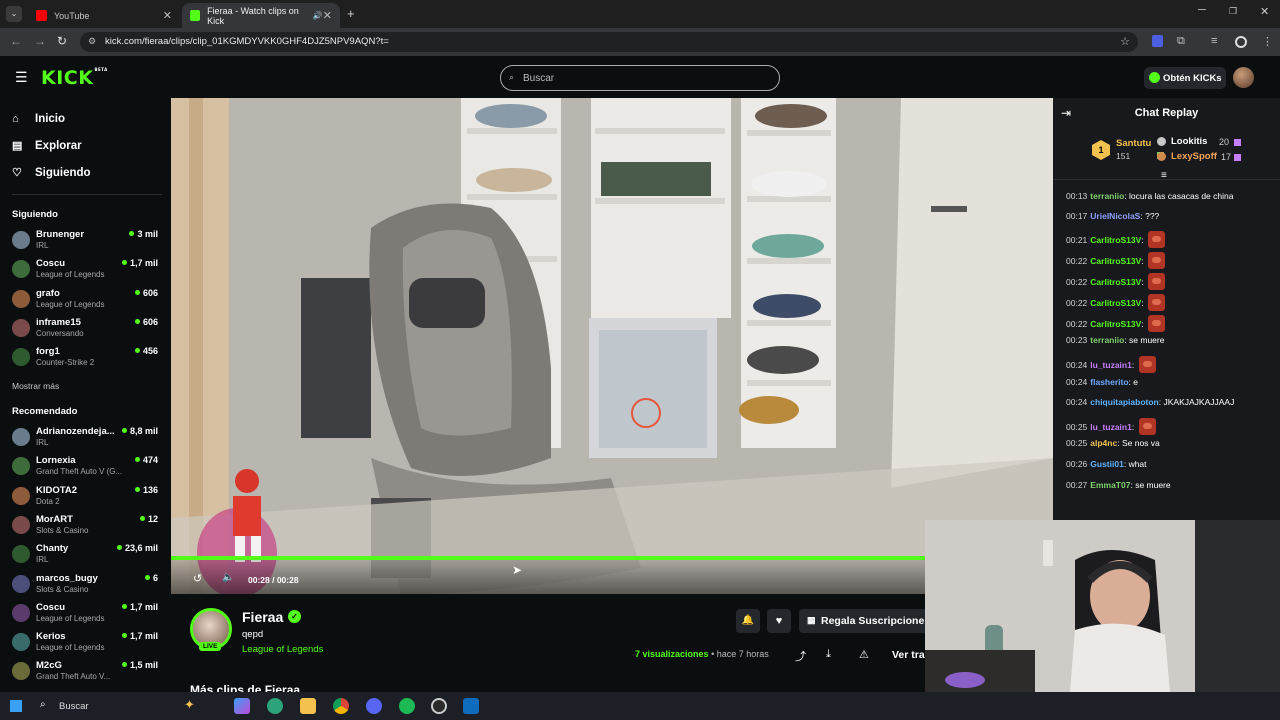 This screenshot has width=1280, height=720. I want to click on sidebar-channel: Adrianozendeja... IRL 8,8 mil, so click(87, 440).